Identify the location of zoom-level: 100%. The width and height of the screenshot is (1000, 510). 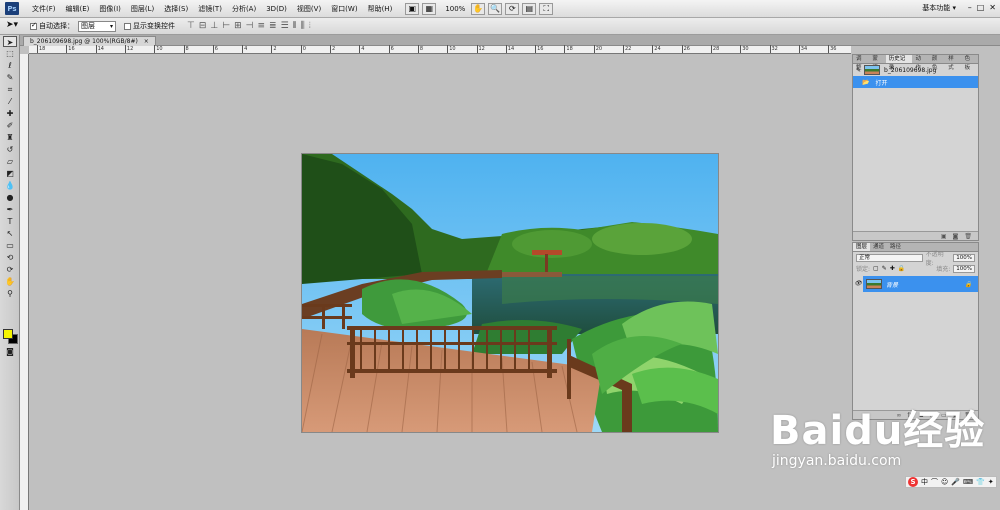
(455, 9).